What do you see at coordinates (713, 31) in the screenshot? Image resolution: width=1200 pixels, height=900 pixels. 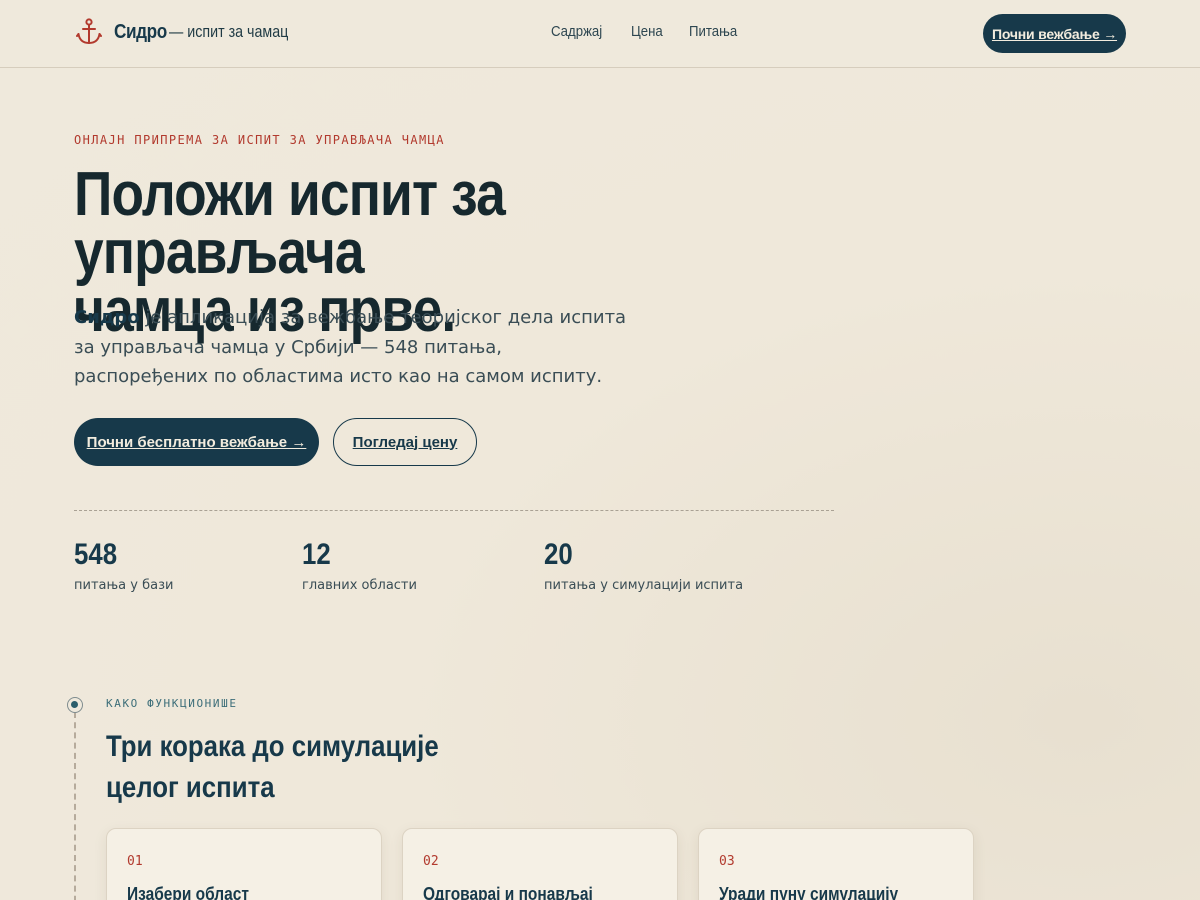 I see `nav-link-questions: Питања` at bounding box center [713, 31].